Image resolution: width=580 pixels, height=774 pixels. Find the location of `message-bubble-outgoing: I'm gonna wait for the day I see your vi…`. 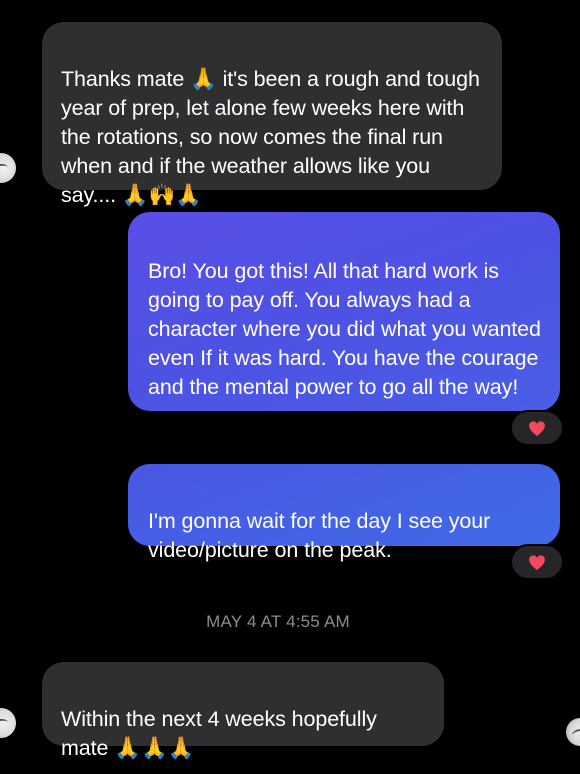

message-bubble-outgoing: I'm gonna wait for the day I see your vi… is located at coordinates (344, 513).